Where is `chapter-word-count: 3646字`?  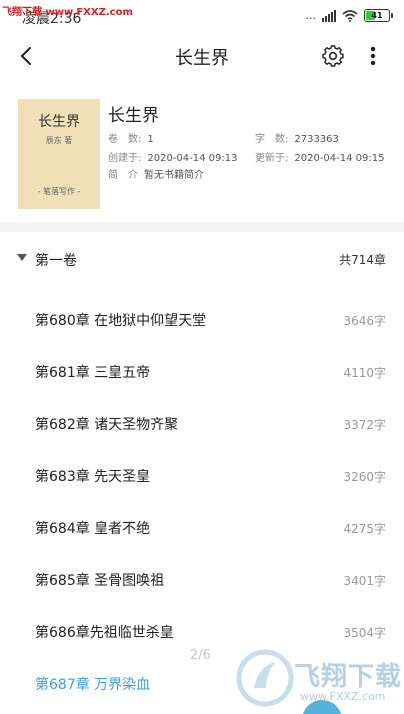 chapter-word-count: 3646字 is located at coordinates (364, 321).